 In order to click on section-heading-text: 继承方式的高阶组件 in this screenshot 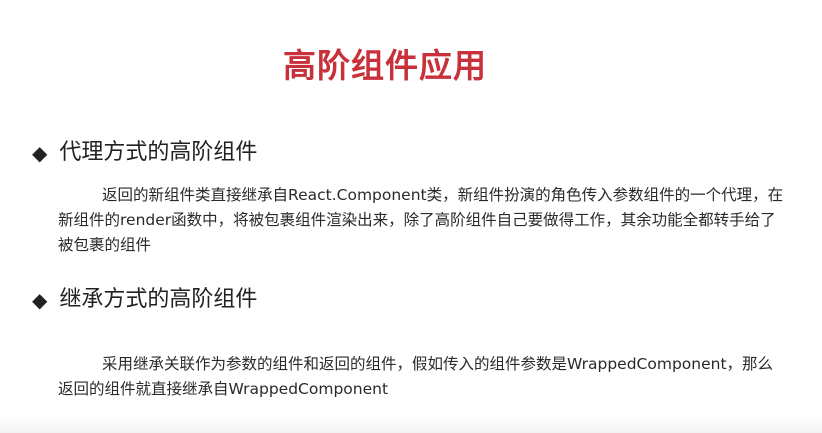, I will do `click(158, 299)`.